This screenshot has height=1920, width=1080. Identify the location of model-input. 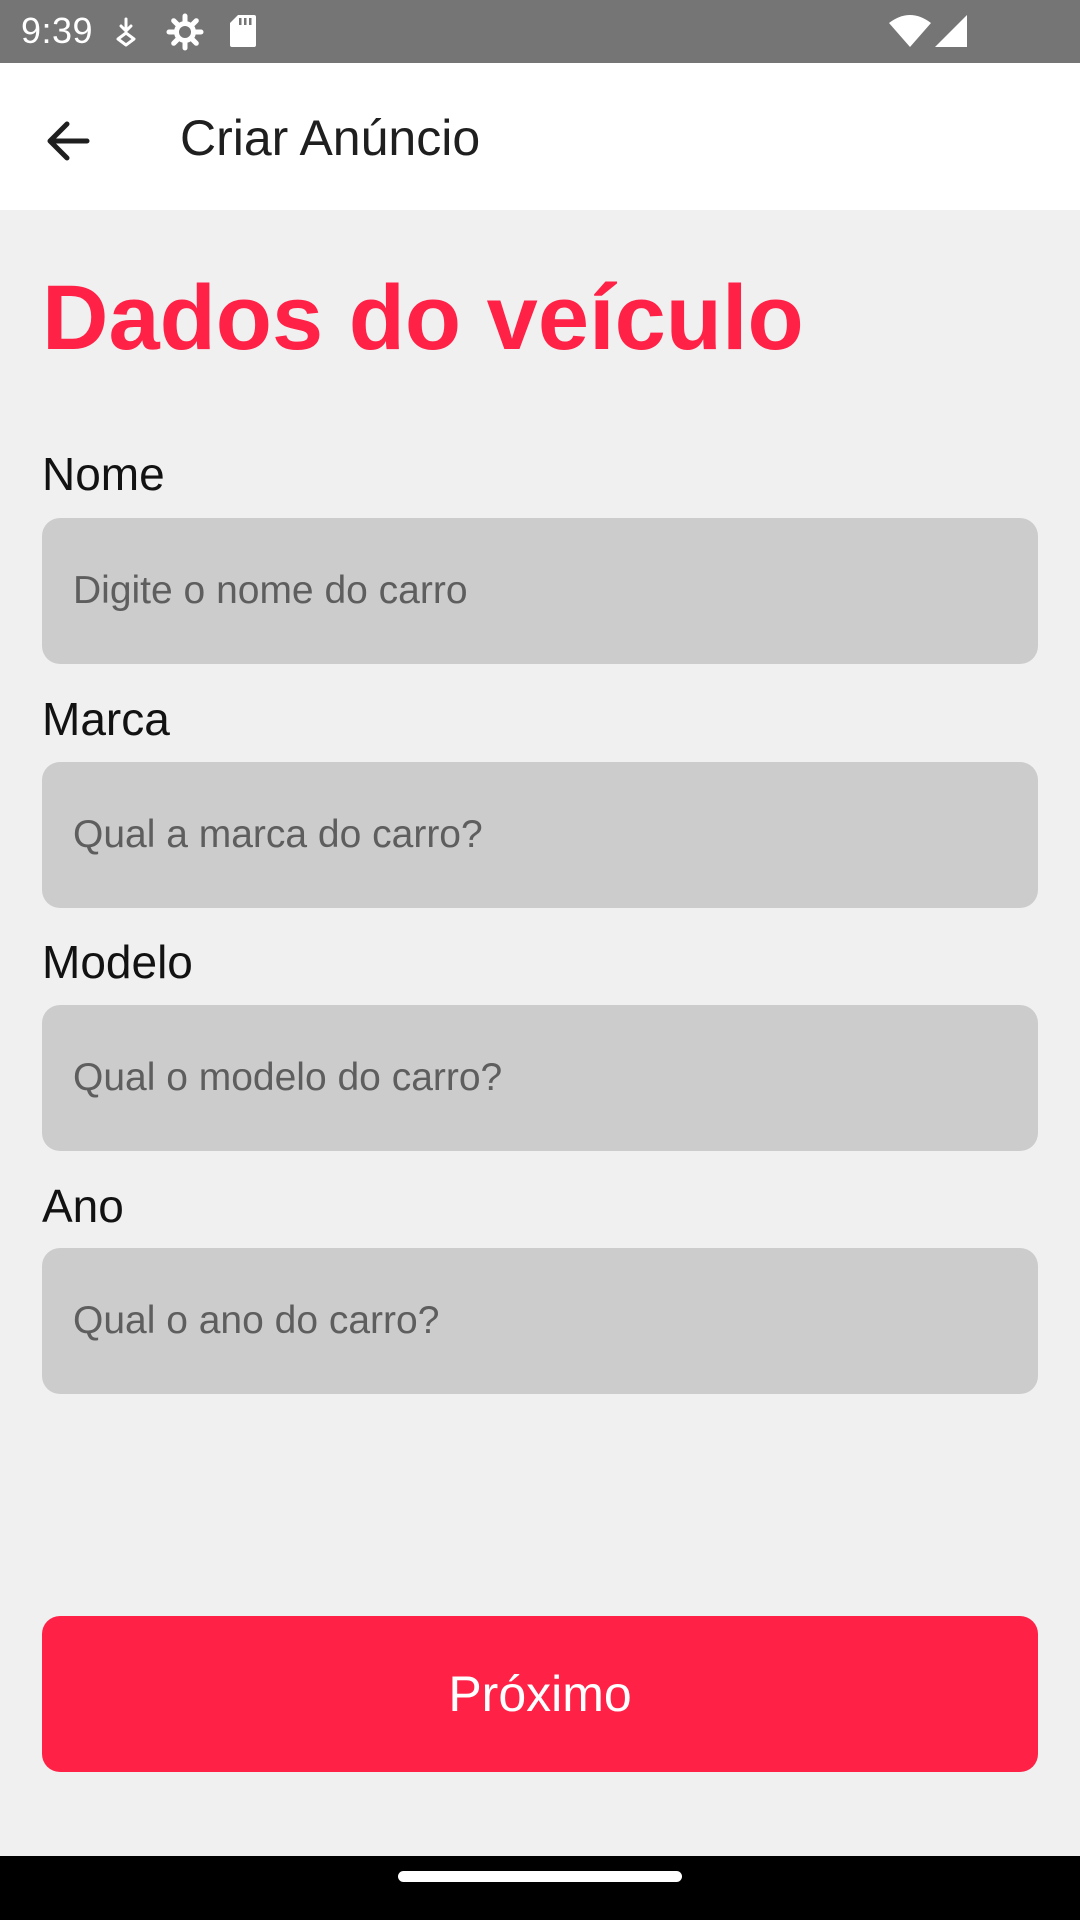
(540, 1078).